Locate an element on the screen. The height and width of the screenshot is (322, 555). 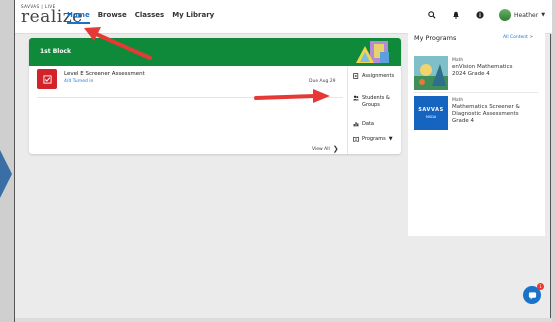
program-name-line1: Mathematics Screener & is located at coordinates (486, 107).